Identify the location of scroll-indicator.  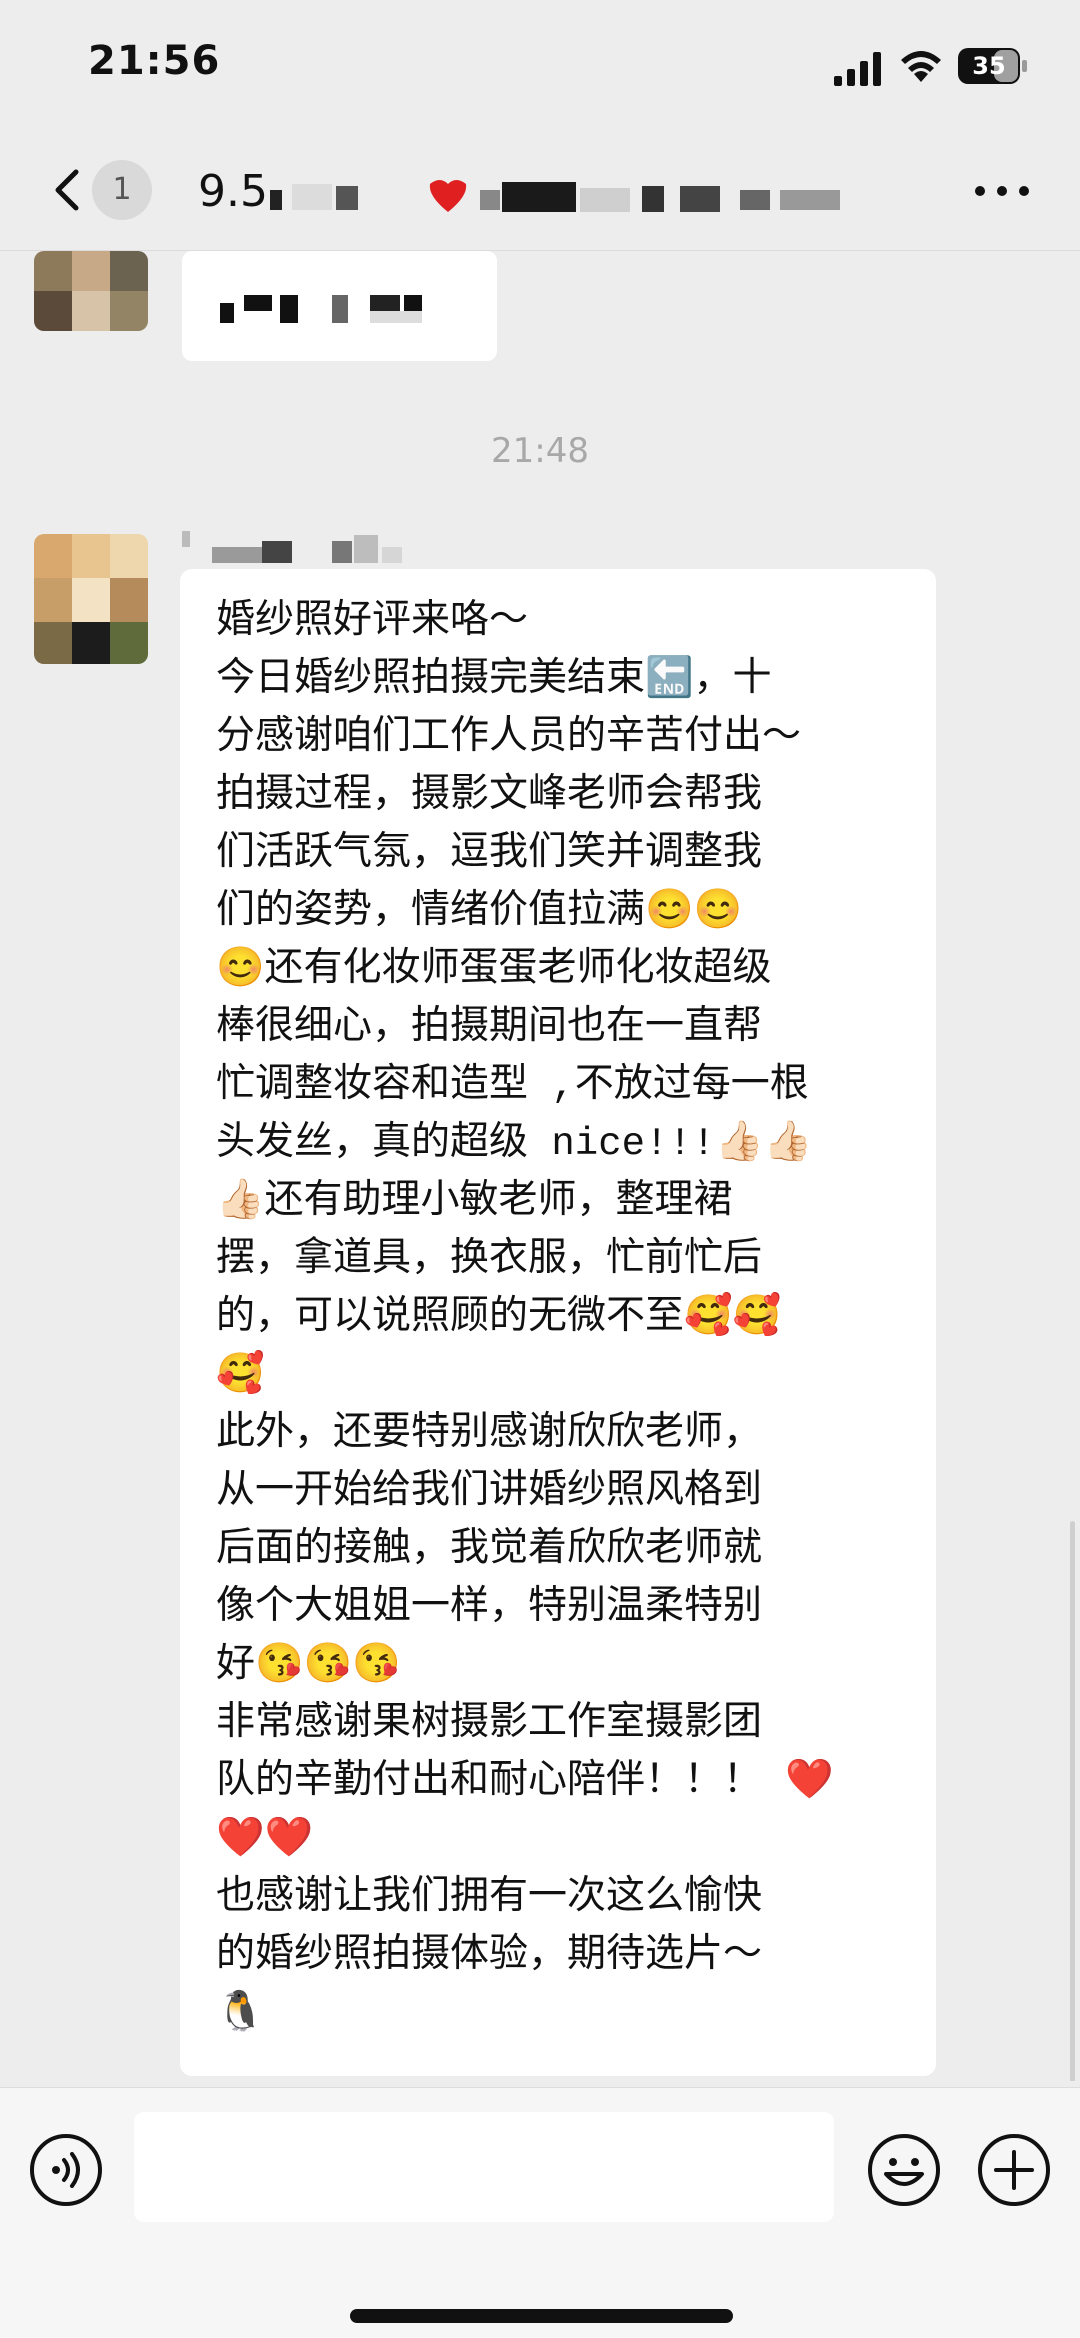
(1072, 1801).